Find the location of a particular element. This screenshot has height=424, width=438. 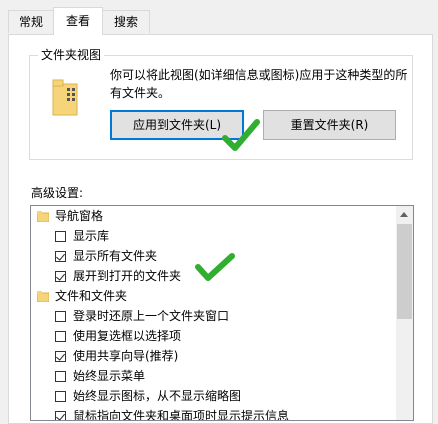

tab-search: 搜索 is located at coordinates (126, 21).